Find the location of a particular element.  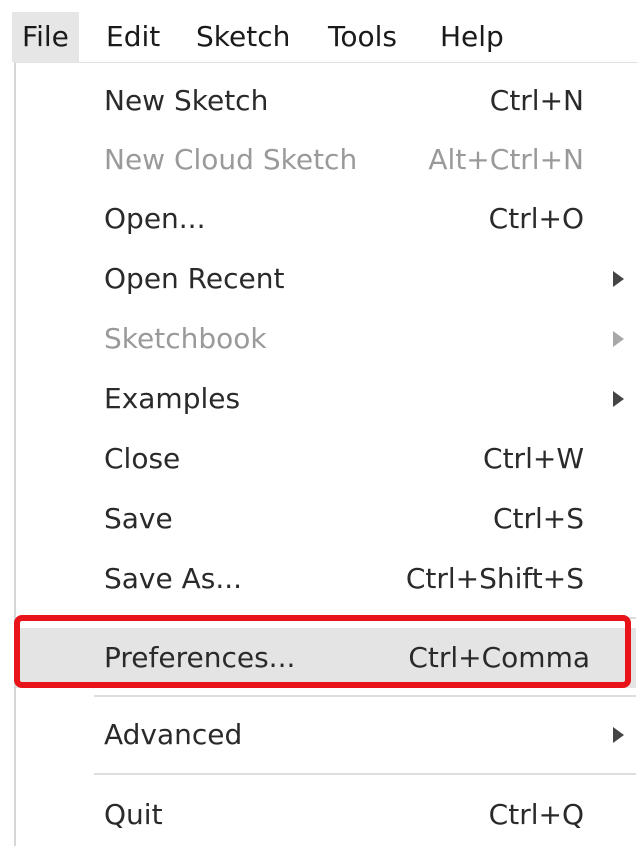

menu-item-quit: Quit Ctrl+Q is located at coordinates (326, 815).